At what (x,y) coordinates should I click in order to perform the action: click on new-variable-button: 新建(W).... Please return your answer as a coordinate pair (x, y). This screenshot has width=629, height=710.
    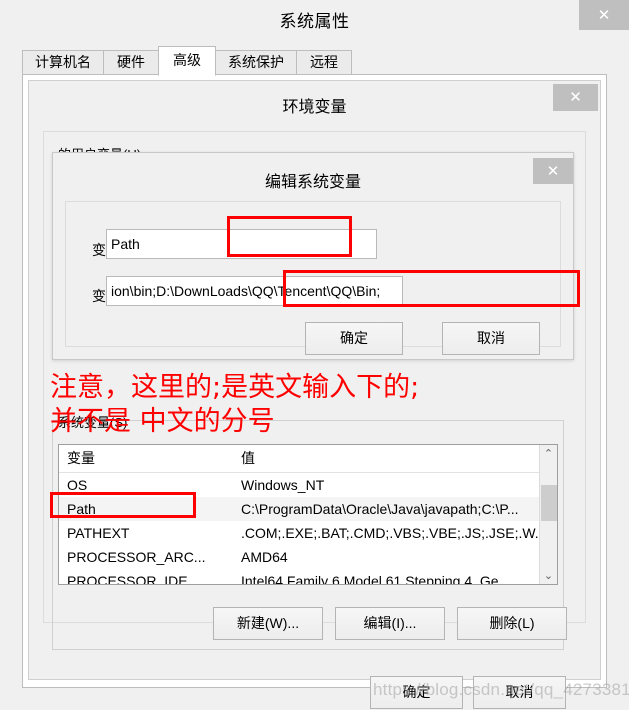
    Looking at the image, I should click on (268, 623).